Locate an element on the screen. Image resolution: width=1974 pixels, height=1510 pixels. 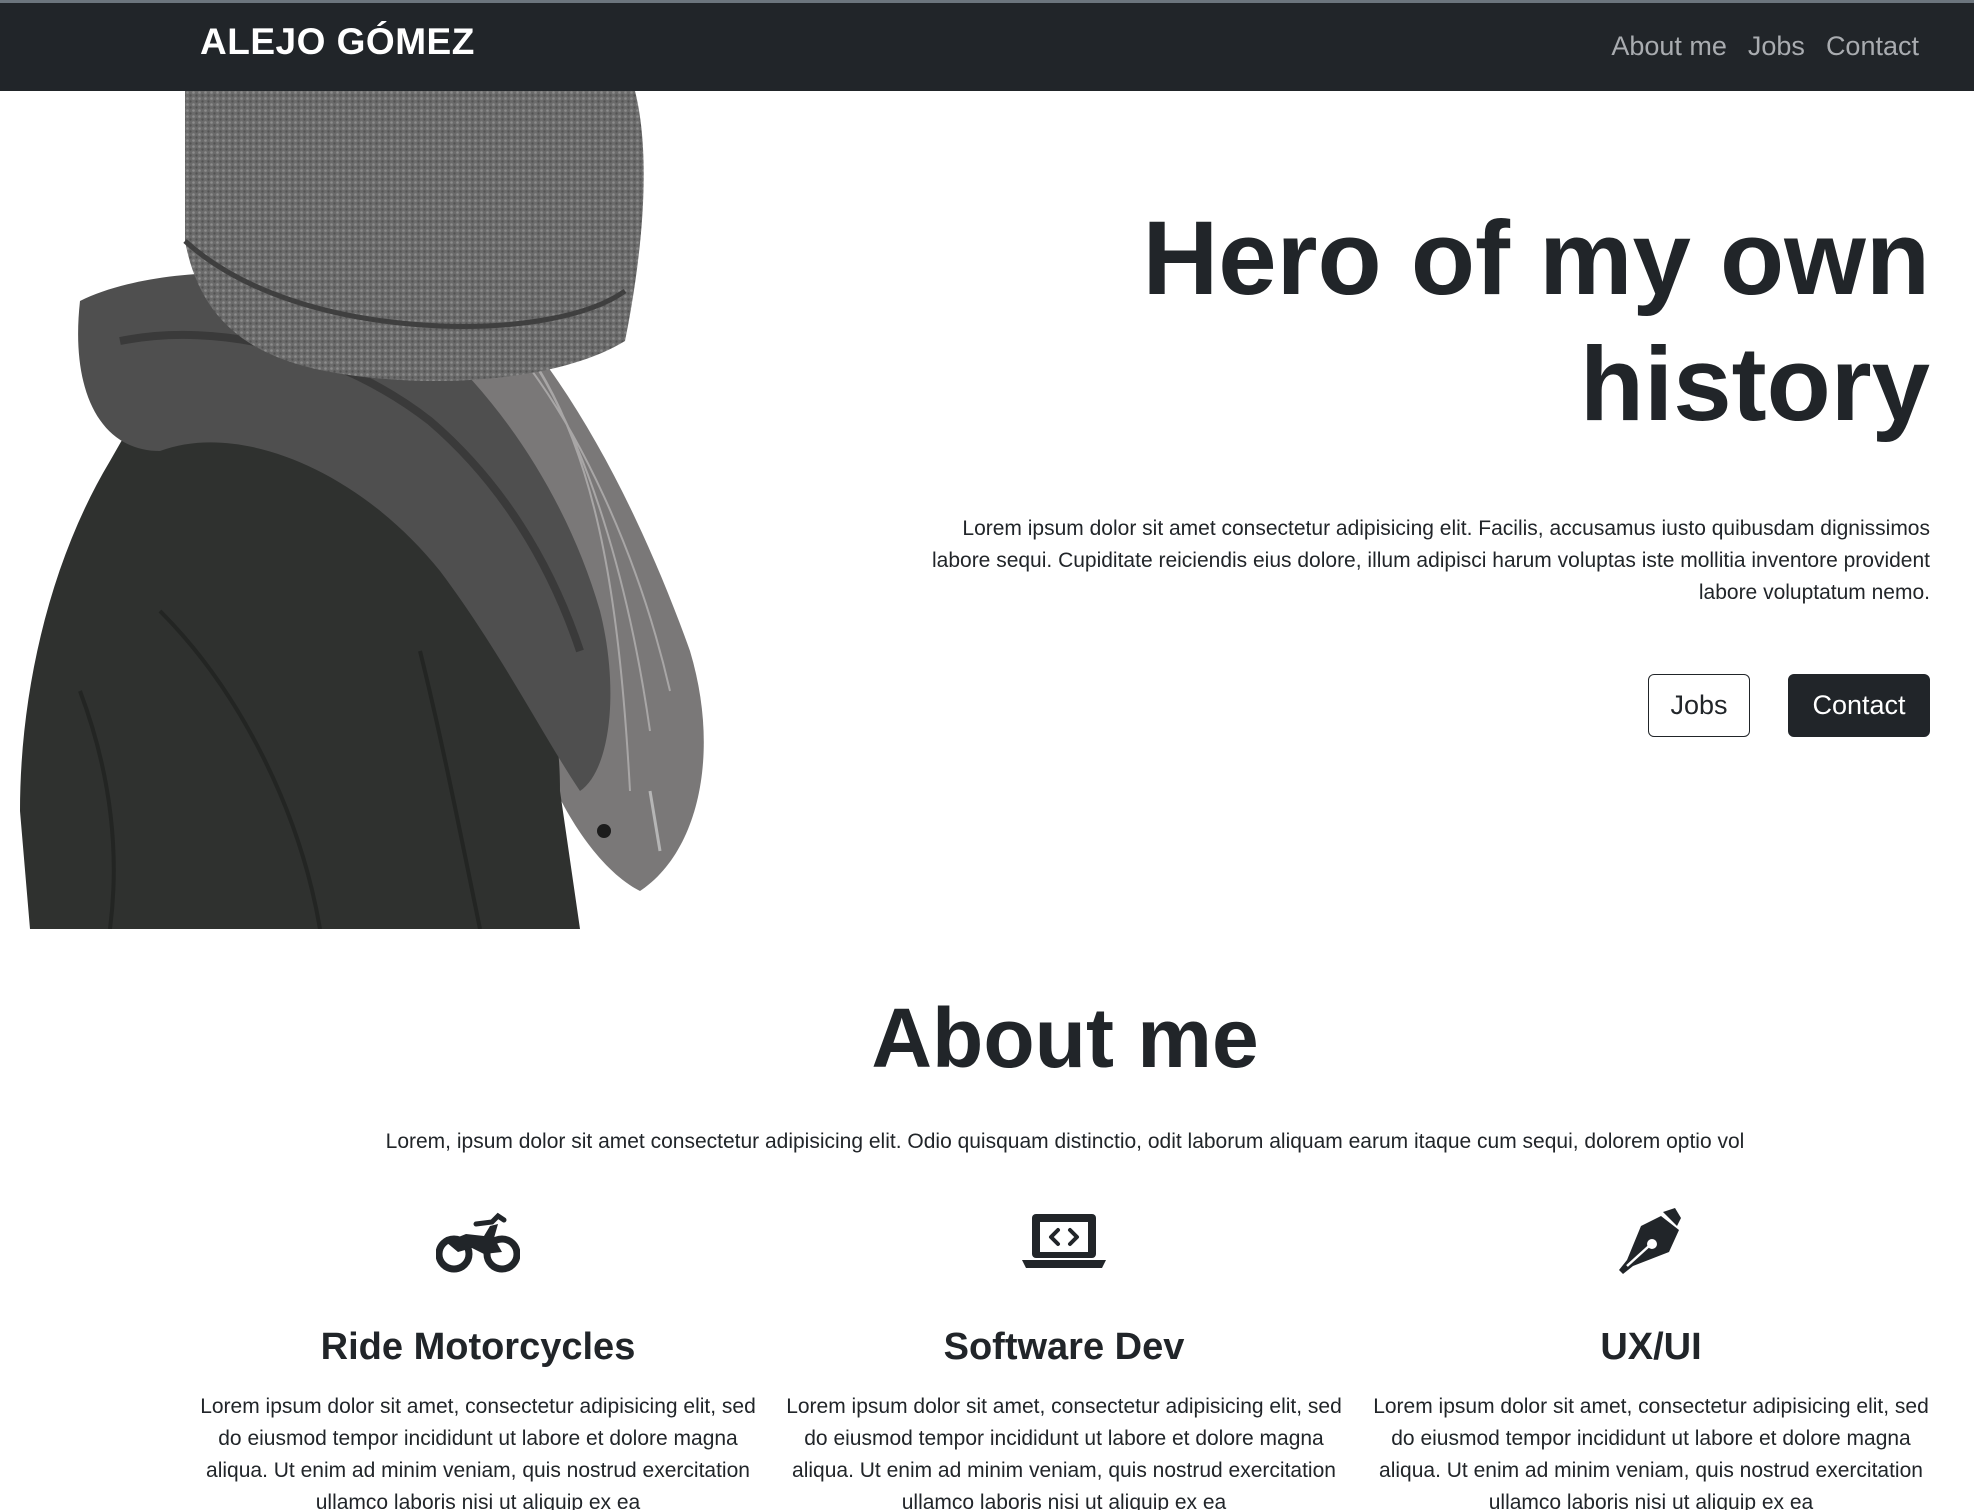
feature-title: Software Dev is located at coordinates (1064, 1347).